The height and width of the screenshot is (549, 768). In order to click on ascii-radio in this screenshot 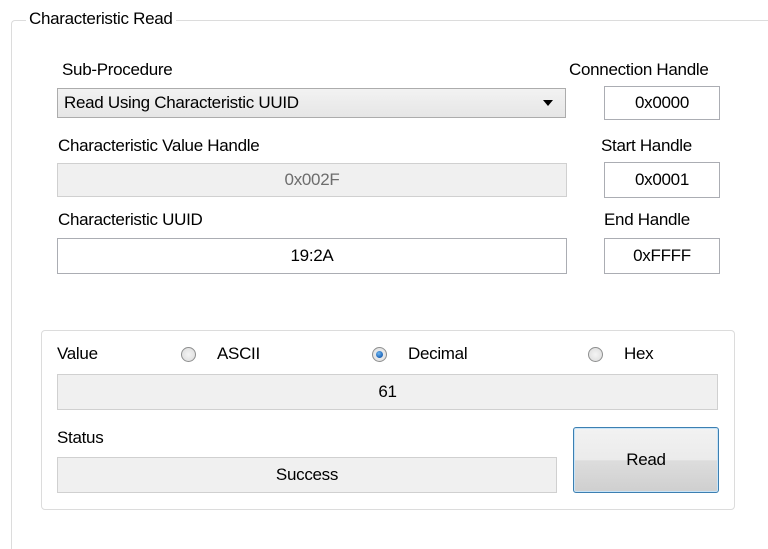, I will do `click(188, 354)`.